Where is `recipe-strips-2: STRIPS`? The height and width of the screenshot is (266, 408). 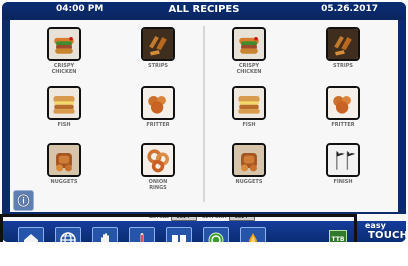
recipe-strips-2: STRIPS is located at coordinates (343, 57).